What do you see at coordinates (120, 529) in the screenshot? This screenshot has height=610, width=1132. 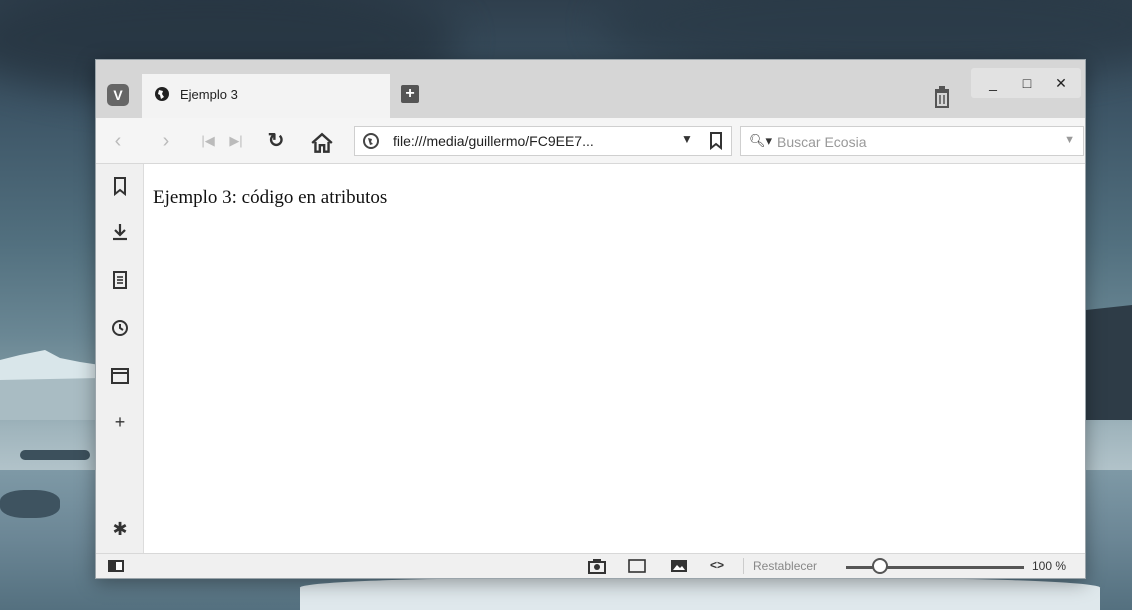 I see `settings-icon: ✱` at bounding box center [120, 529].